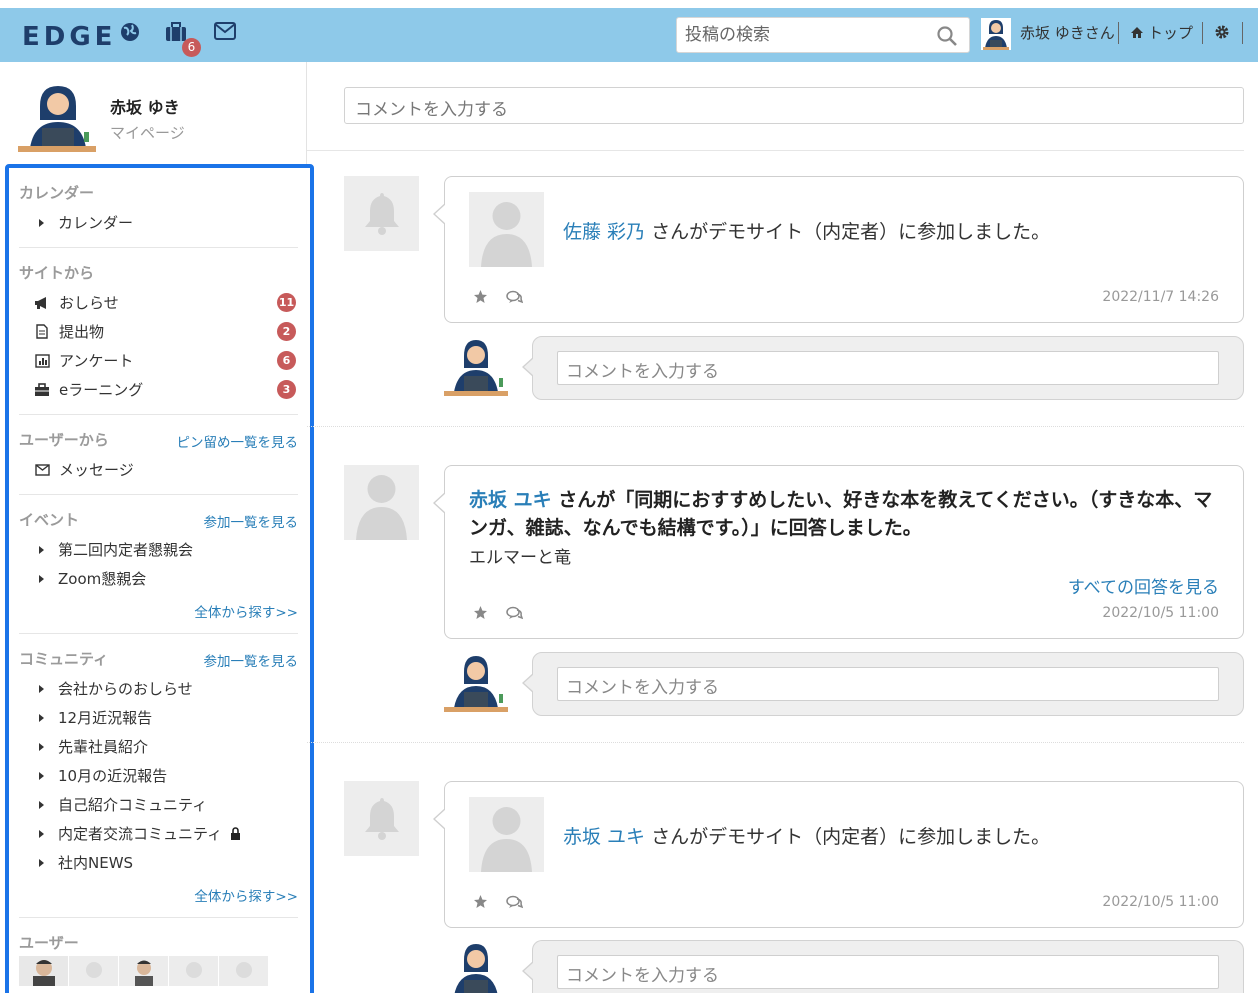  Describe the element at coordinates (105, 718) in the screenshot. I see `item-label: 12月近況報告` at that location.